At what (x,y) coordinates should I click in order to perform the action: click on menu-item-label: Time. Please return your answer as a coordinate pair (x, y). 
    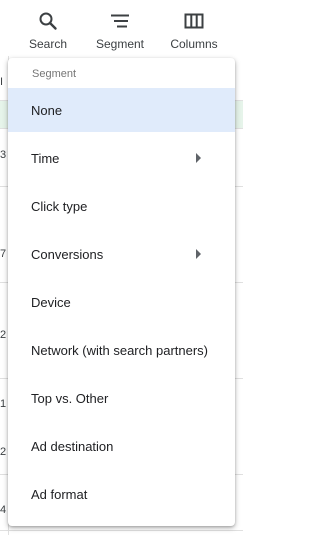
    Looking at the image, I should click on (45, 158).